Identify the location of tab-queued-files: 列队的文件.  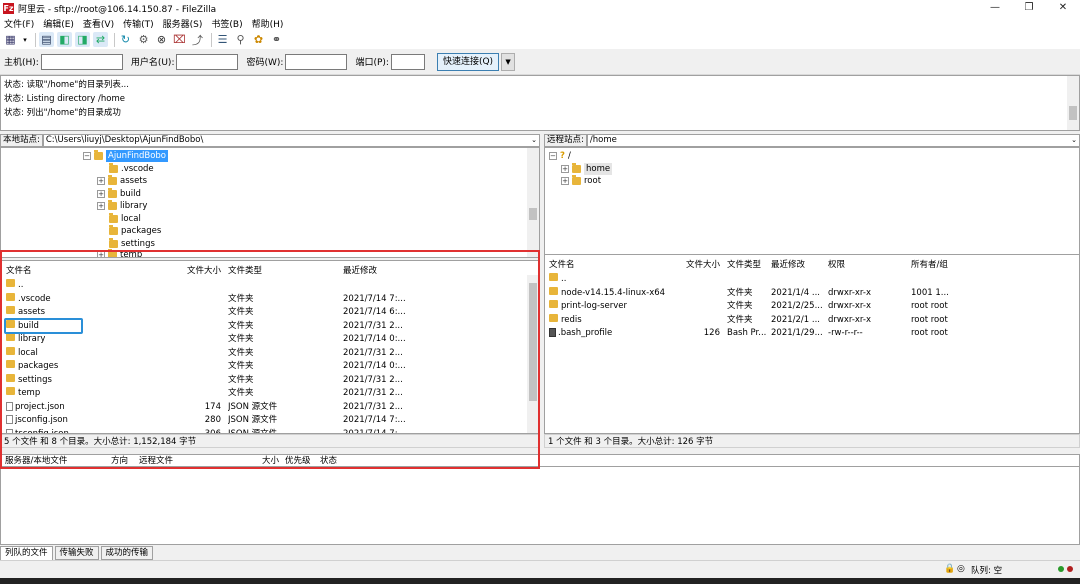
(26, 553).